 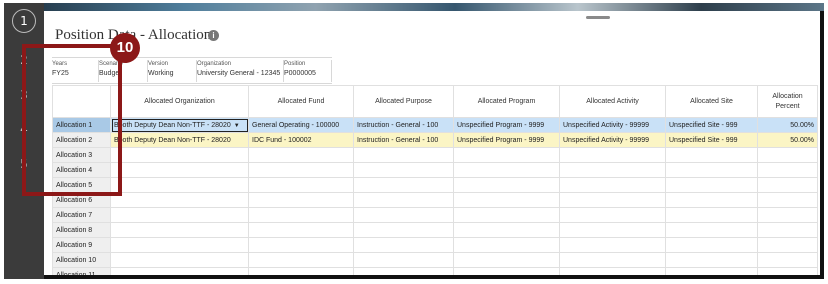 What do you see at coordinates (81, 271) in the screenshot?
I see `row-header: Allocation 11` at bounding box center [81, 271].